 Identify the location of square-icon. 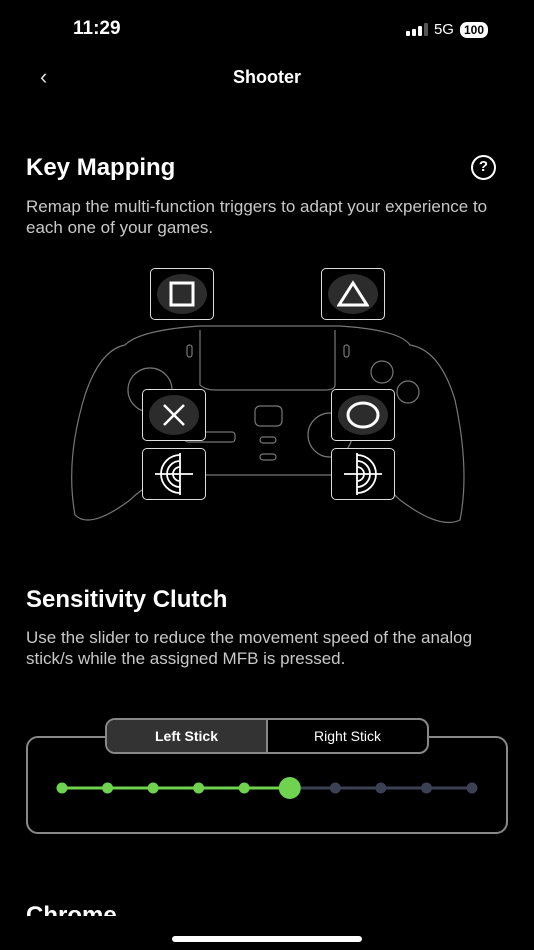
(182, 294).